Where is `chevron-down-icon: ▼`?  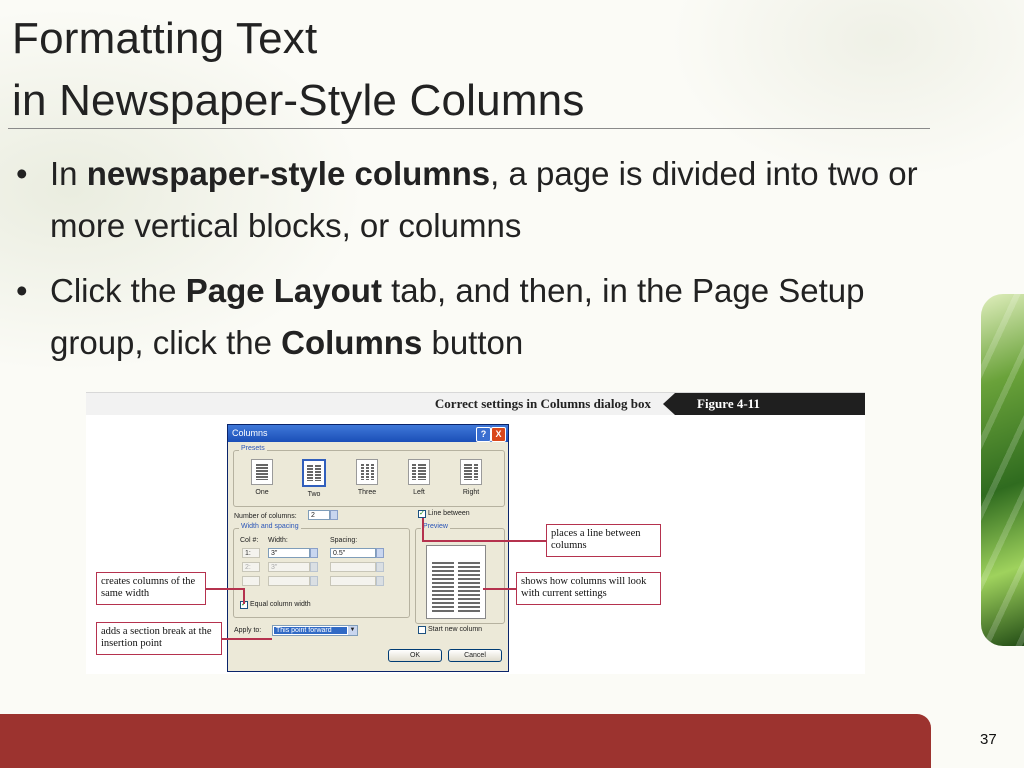 chevron-down-icon: ▼ is located at coordinates (352, 630).